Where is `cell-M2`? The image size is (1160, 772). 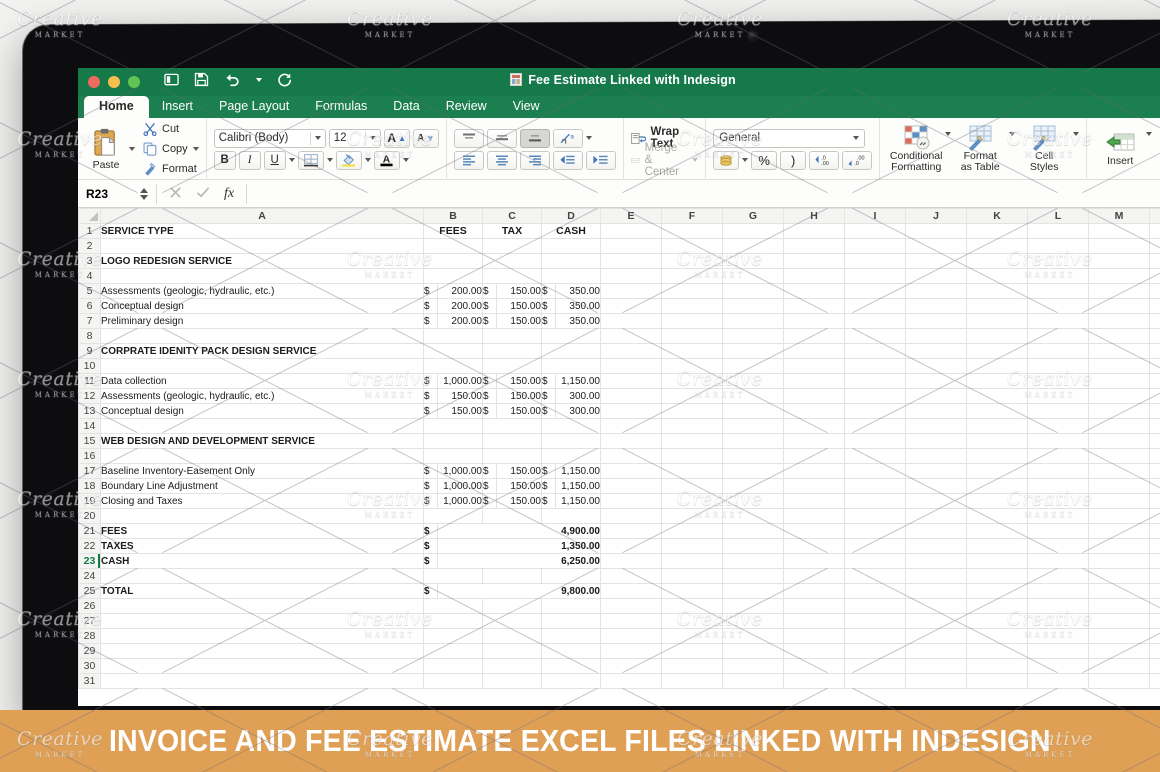
cell-M2 is located at coordinates (1119, 246).